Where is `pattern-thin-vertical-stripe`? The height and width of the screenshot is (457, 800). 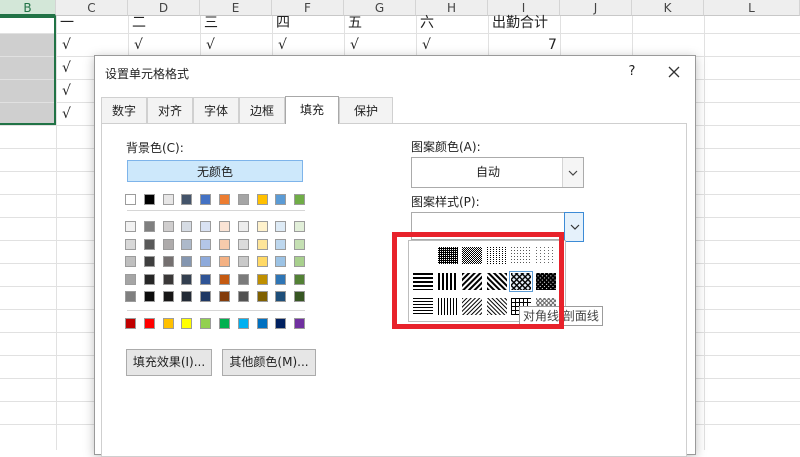
pattern-thin-vertical-stripe is located at coordinates (447, 306).